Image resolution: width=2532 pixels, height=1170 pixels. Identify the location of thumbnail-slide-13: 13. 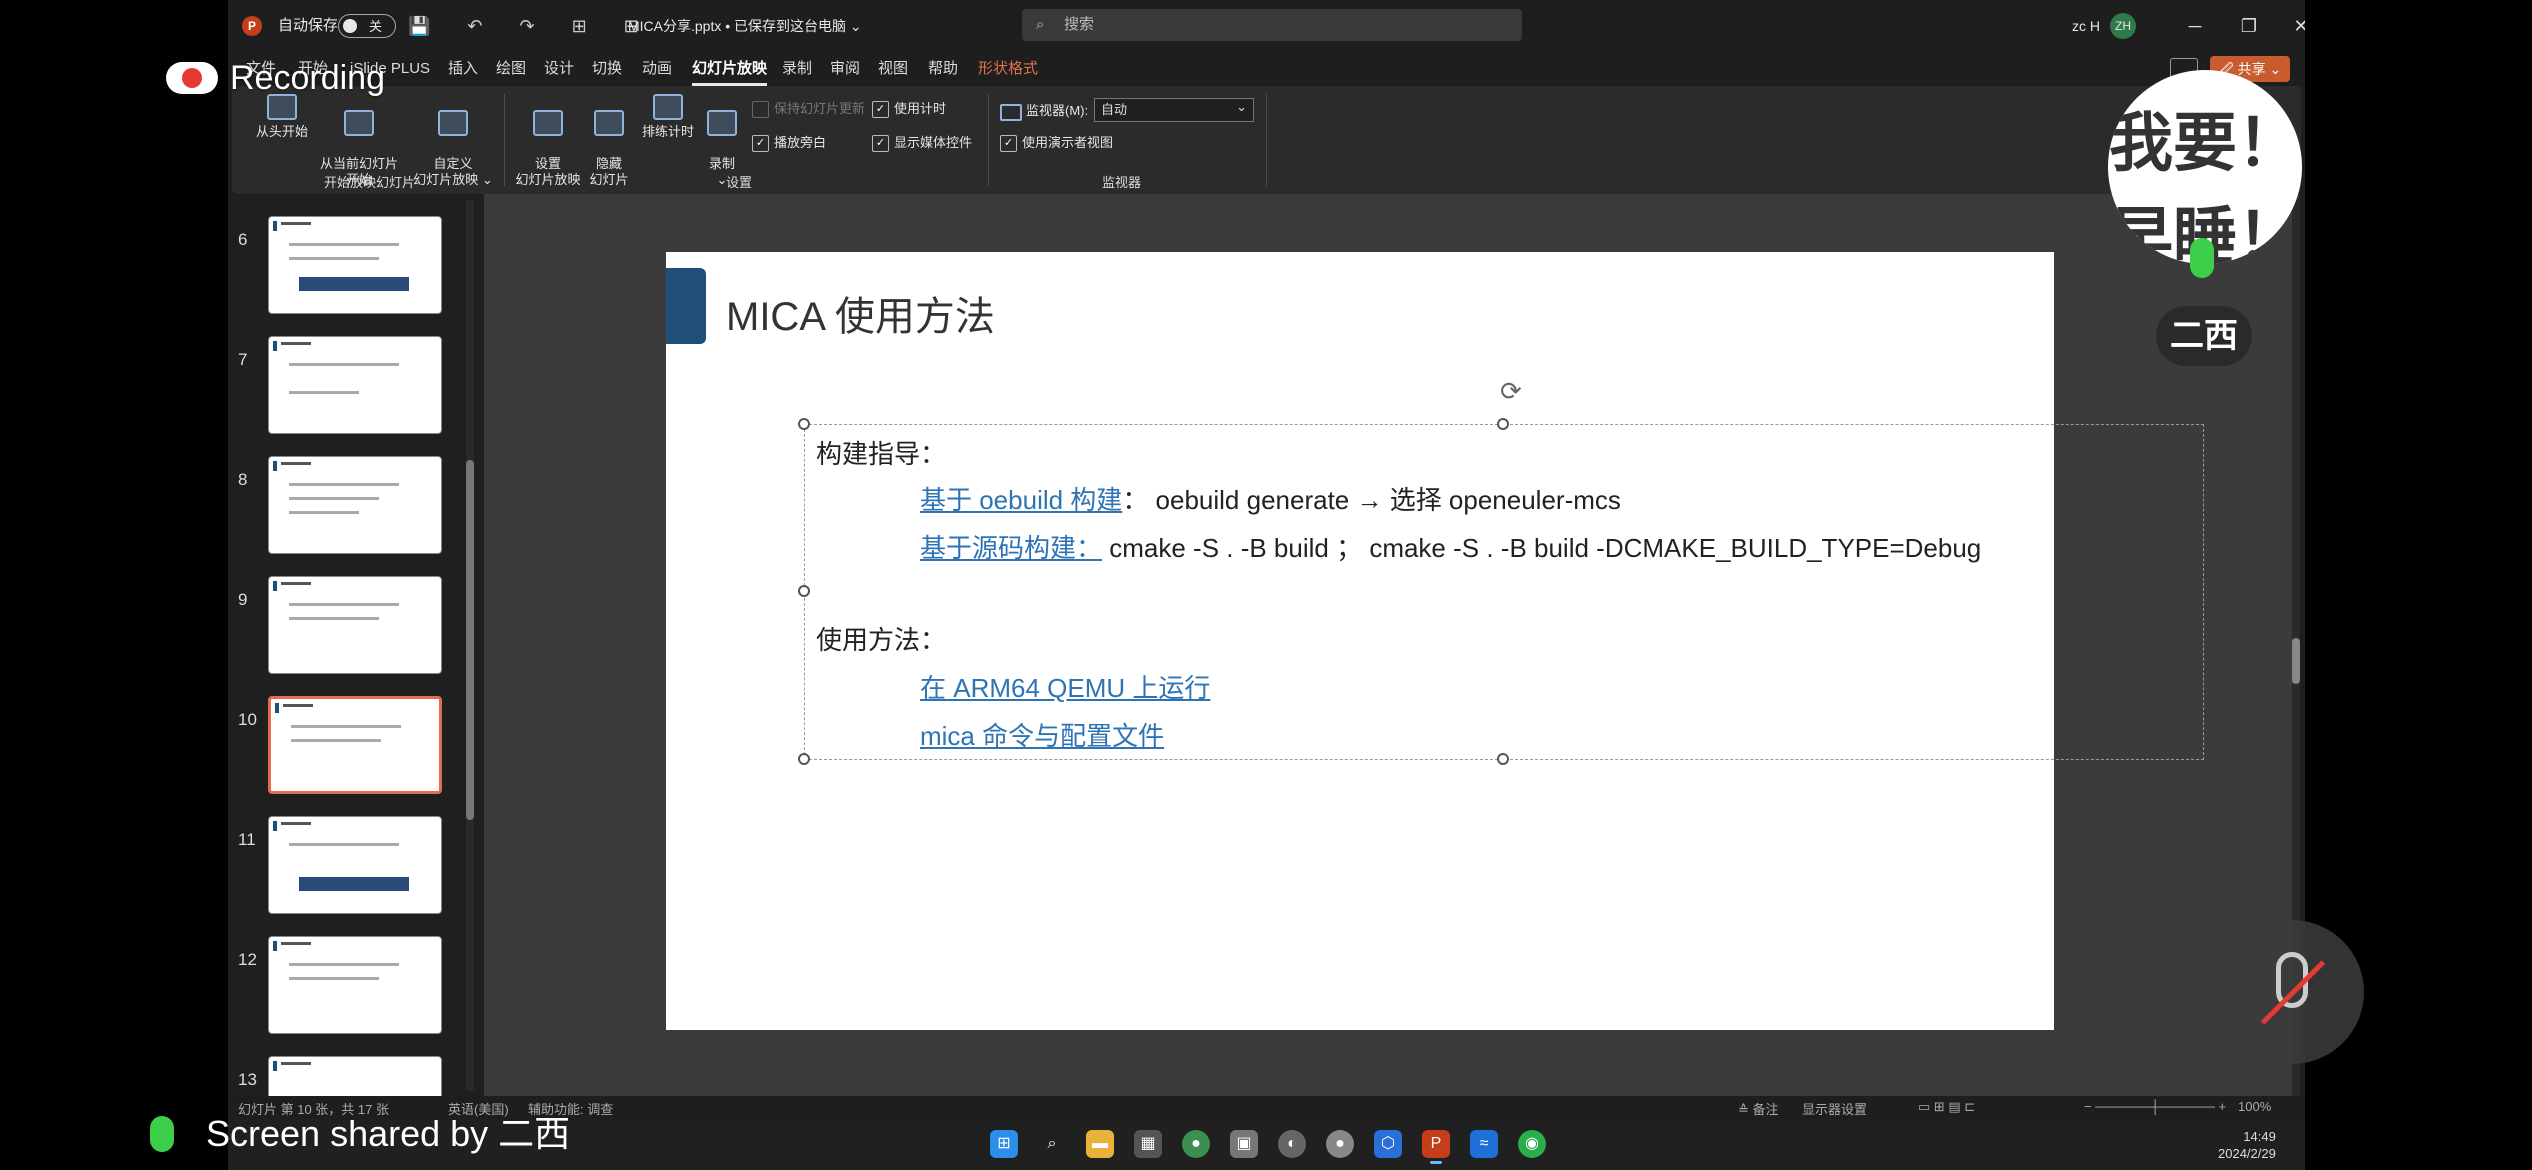
(356, 1076).